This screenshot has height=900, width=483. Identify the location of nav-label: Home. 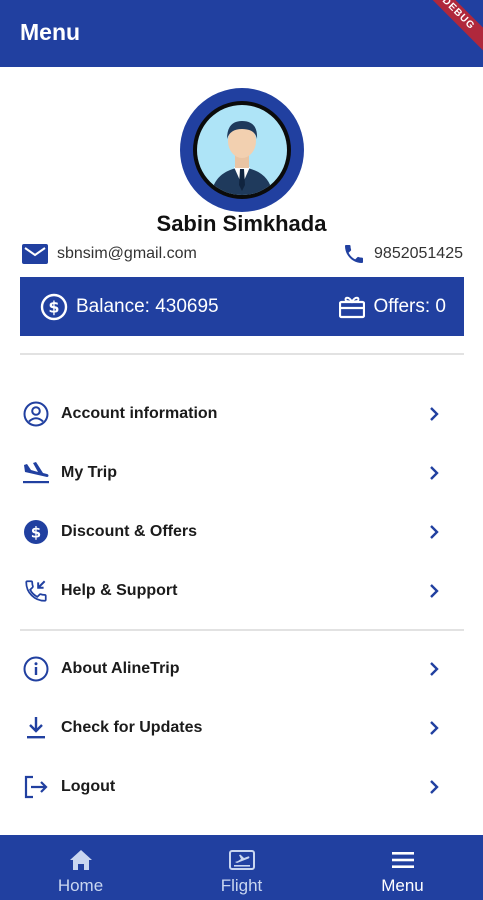
(80, 885).